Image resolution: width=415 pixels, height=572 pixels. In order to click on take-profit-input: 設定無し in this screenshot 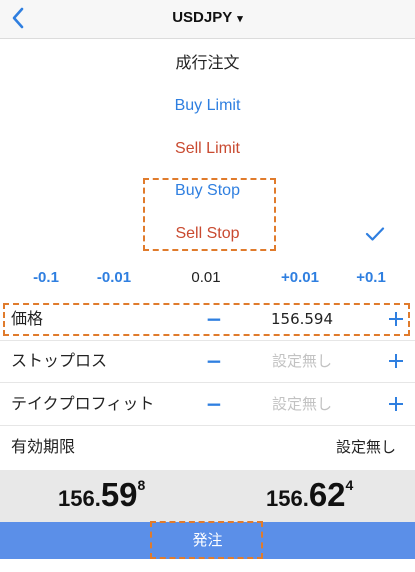, I will do `click(302, 404)`.